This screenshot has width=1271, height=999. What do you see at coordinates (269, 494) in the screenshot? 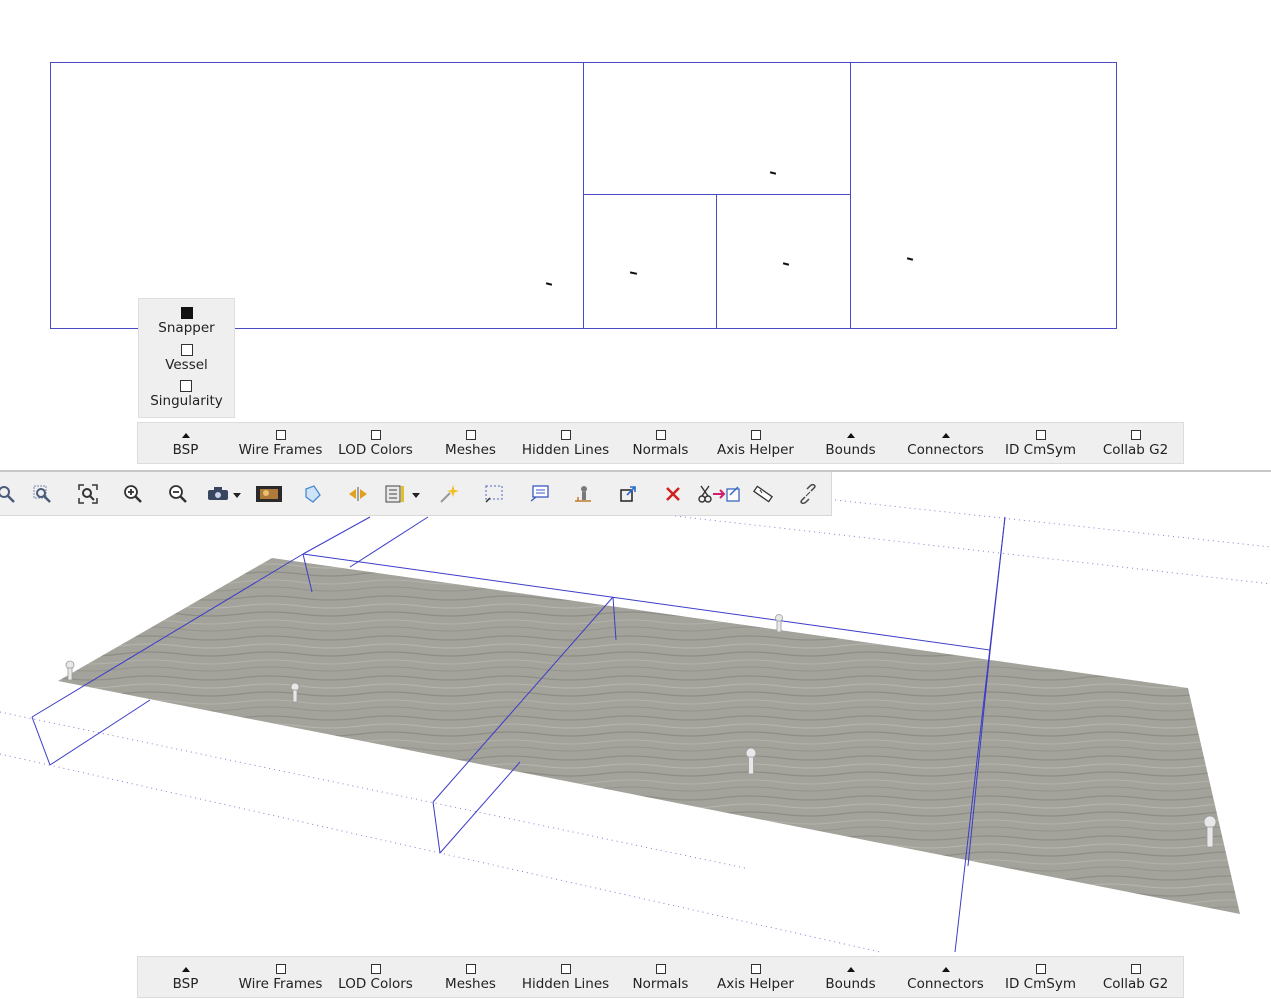
I see `film-icon` at bounding box center [269, 494].